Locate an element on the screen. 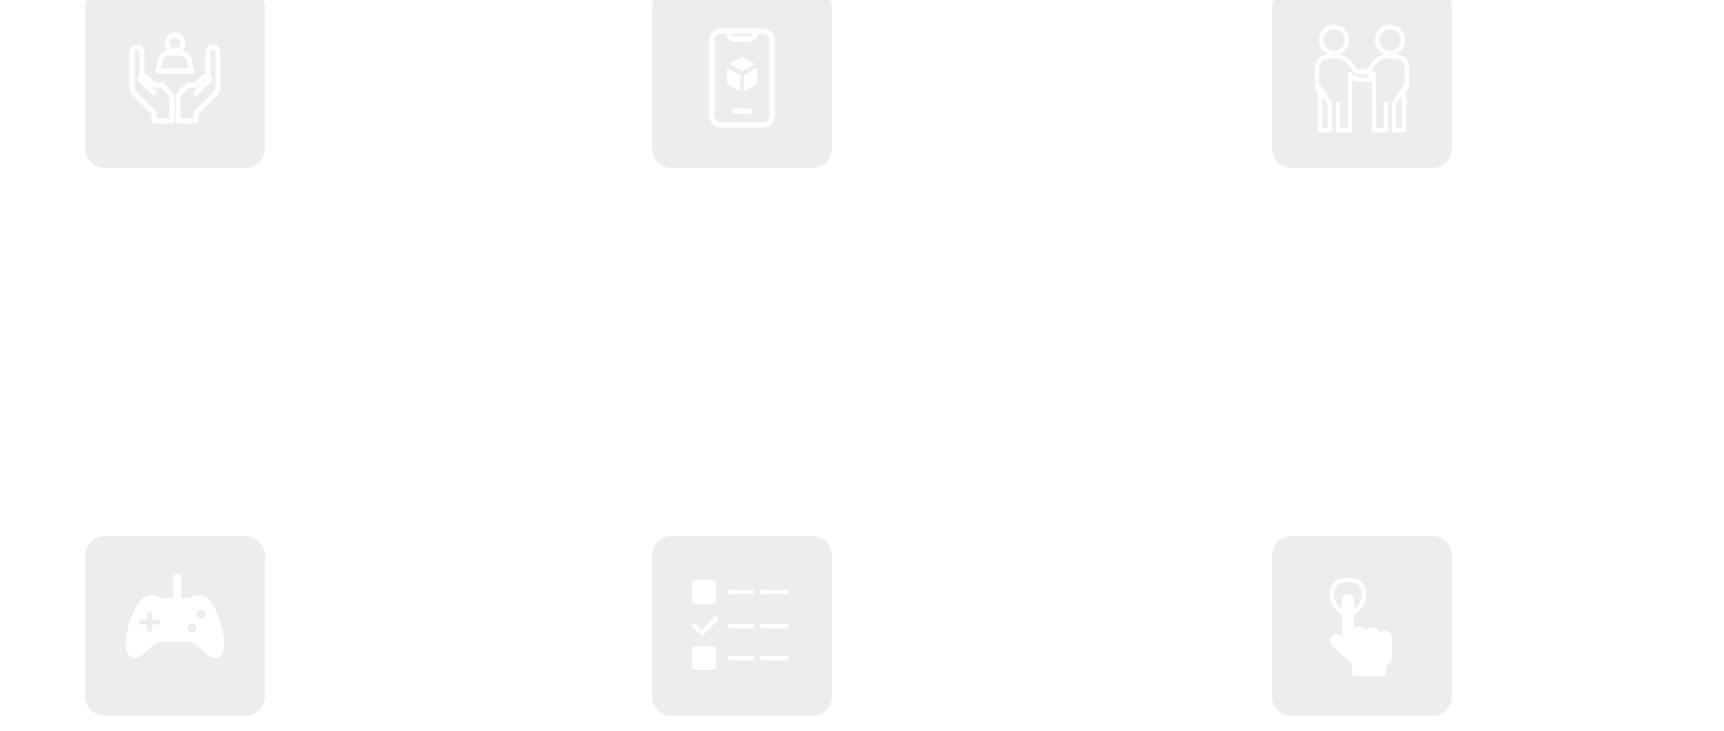 This screenshot has width=1724, height=731. tile-tap-gesture is located at coordinates (1362, 626).